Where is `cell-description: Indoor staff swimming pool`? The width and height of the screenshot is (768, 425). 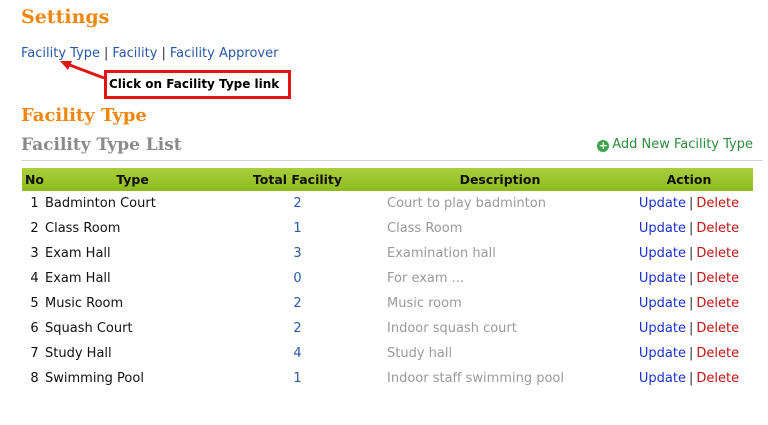 cell-description: Indoor staff swimming pool is located at coordinates (475, 378).